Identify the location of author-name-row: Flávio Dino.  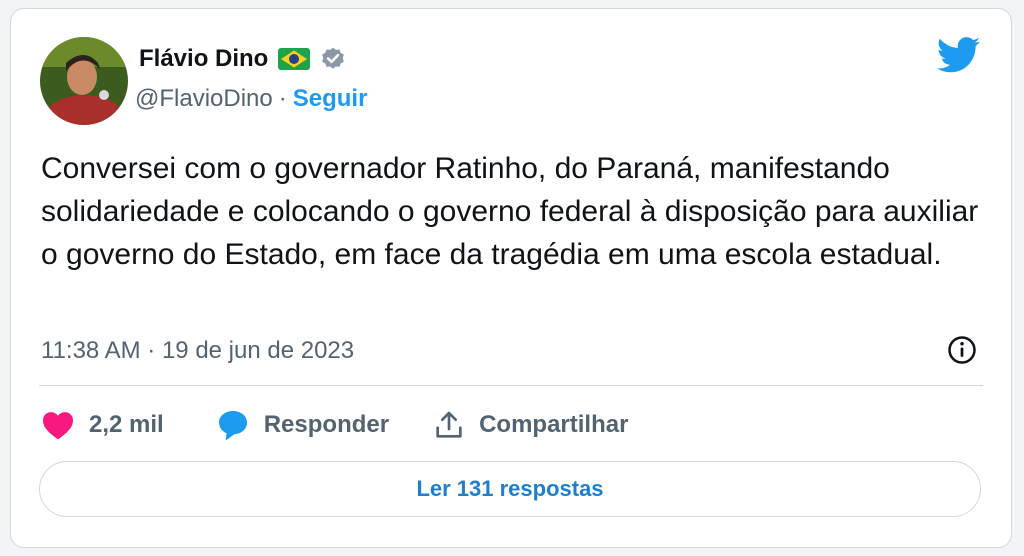
(242, 59).